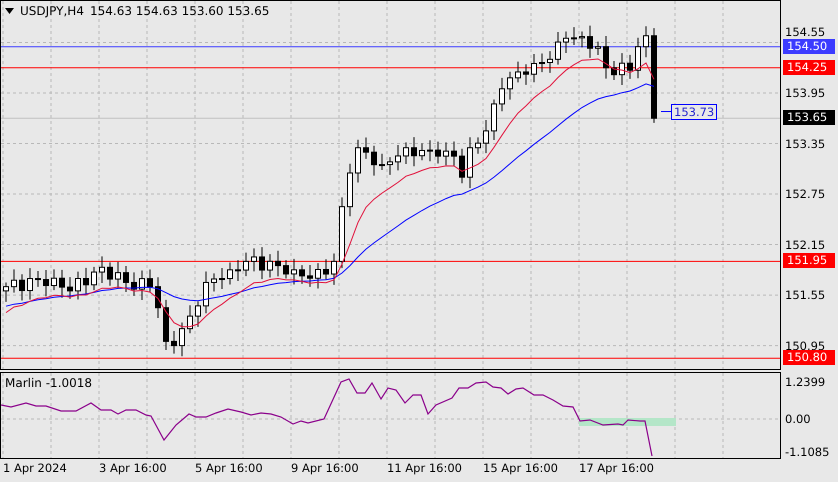 The height and width of the screenshot is (482, 838). Describe the element at coordinates (694, 112) in the screenshot. I see `moving-average-value-label: 153.73` at that location.